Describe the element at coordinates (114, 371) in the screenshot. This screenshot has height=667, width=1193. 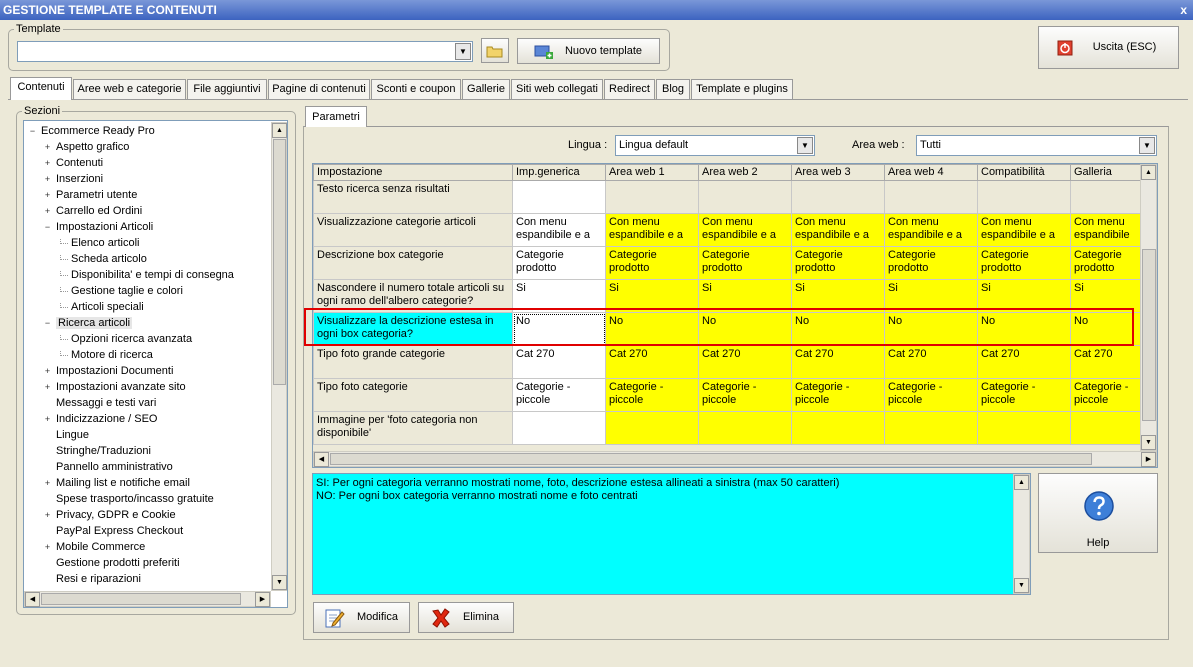
I see `tree-item: Impostazioni Documenti` at that location.